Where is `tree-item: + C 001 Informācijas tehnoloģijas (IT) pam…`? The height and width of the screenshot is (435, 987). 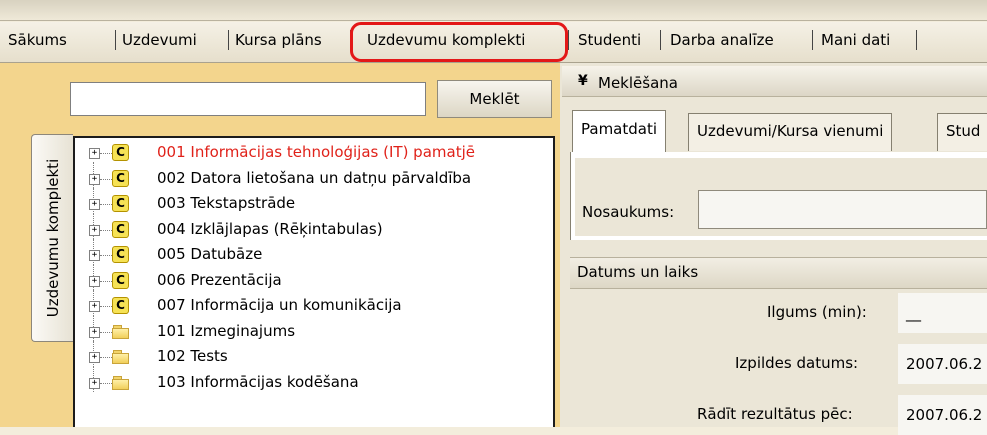 tree-item: + C 001 Informācijas tehnoloģijas (IT) pam… is located at coordinates (314, 165).